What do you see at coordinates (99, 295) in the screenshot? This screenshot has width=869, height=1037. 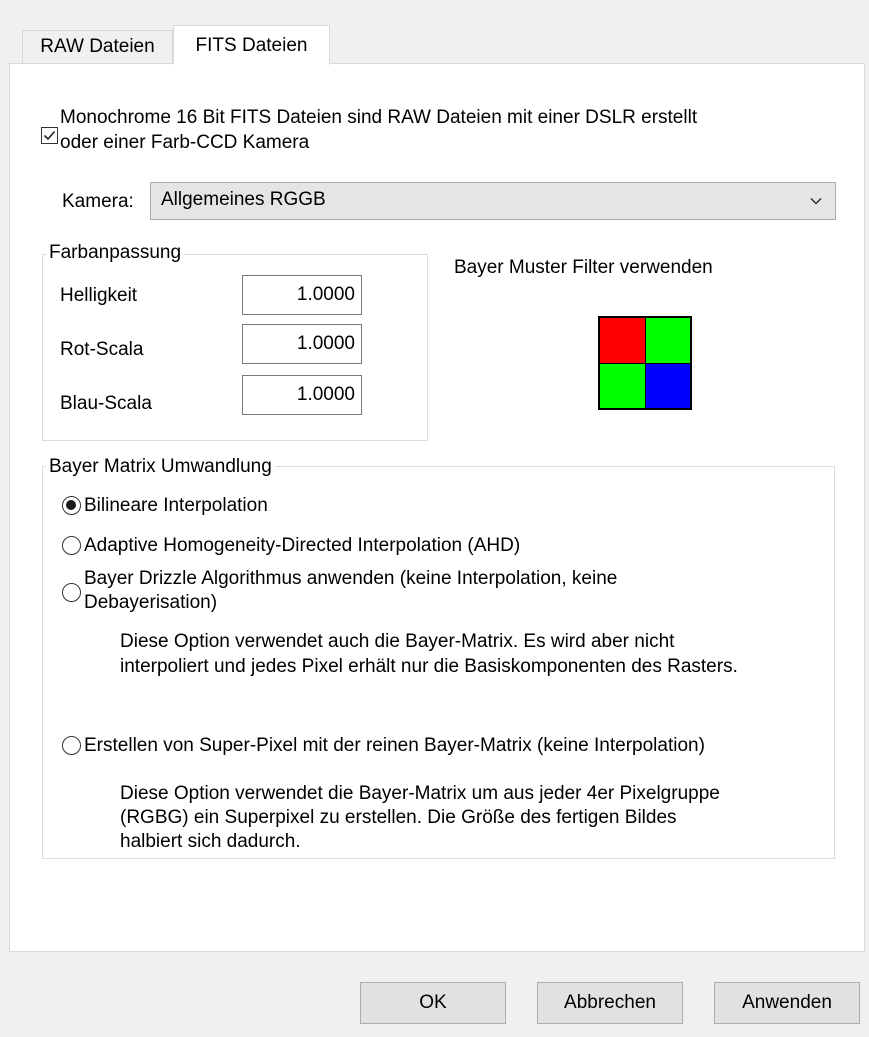 I see `brightness-label: Helligkeit` at bounding box center [99, 295].